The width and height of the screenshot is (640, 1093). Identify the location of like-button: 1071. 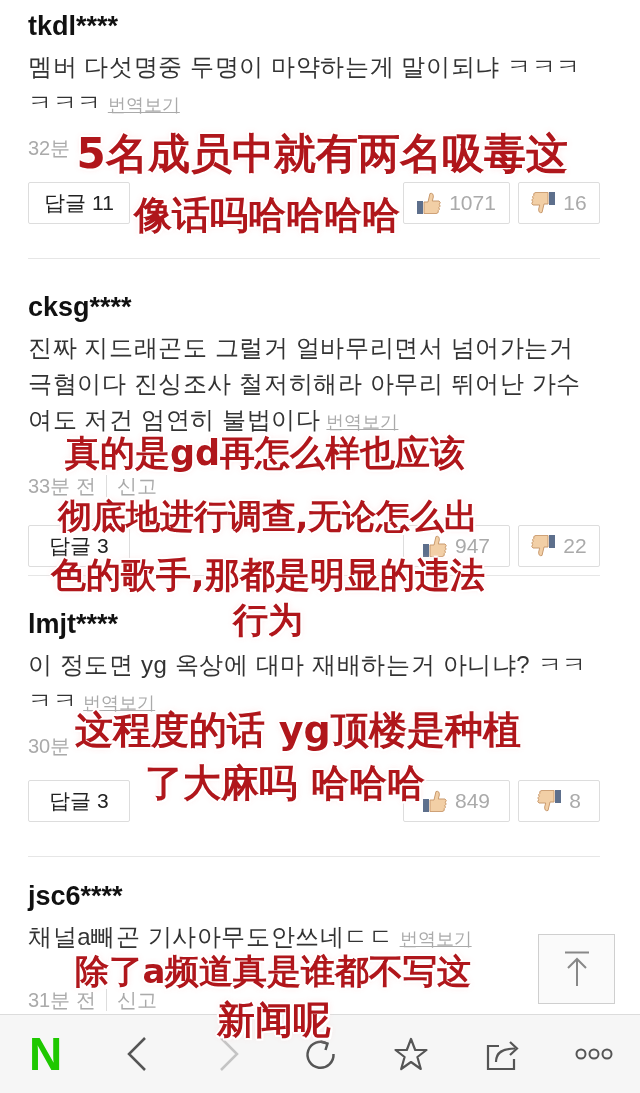
(456, 203).